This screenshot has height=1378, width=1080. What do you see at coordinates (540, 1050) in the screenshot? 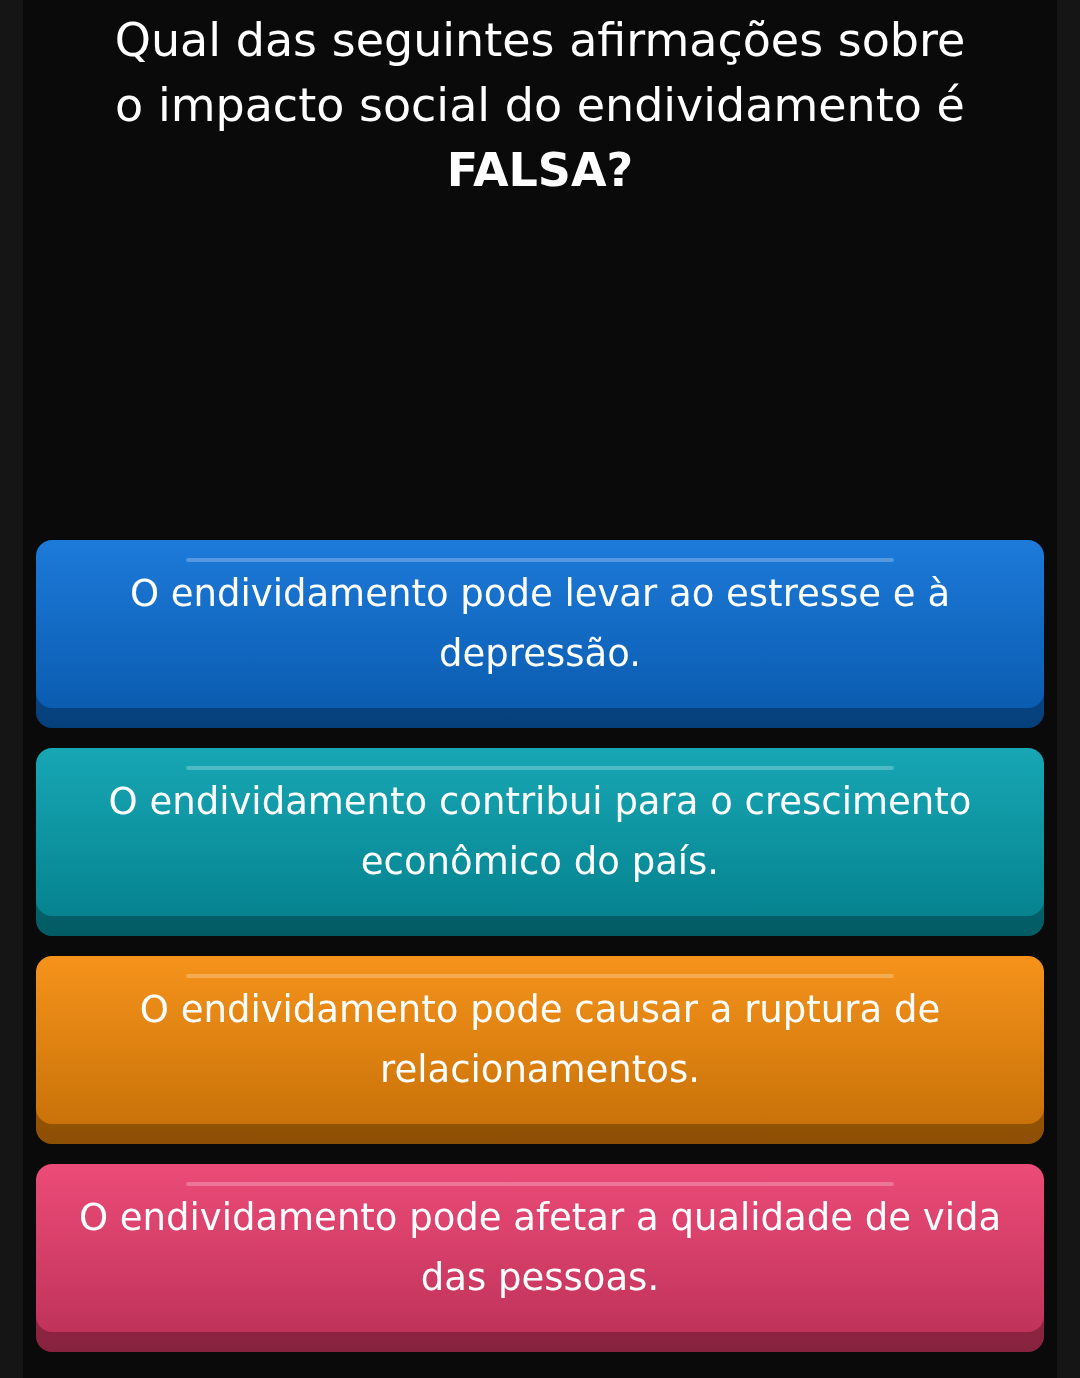
I see `answer-option: O endividamento pode causar a ruptura de relacionamentos.` at bounding box center [540, 1050].